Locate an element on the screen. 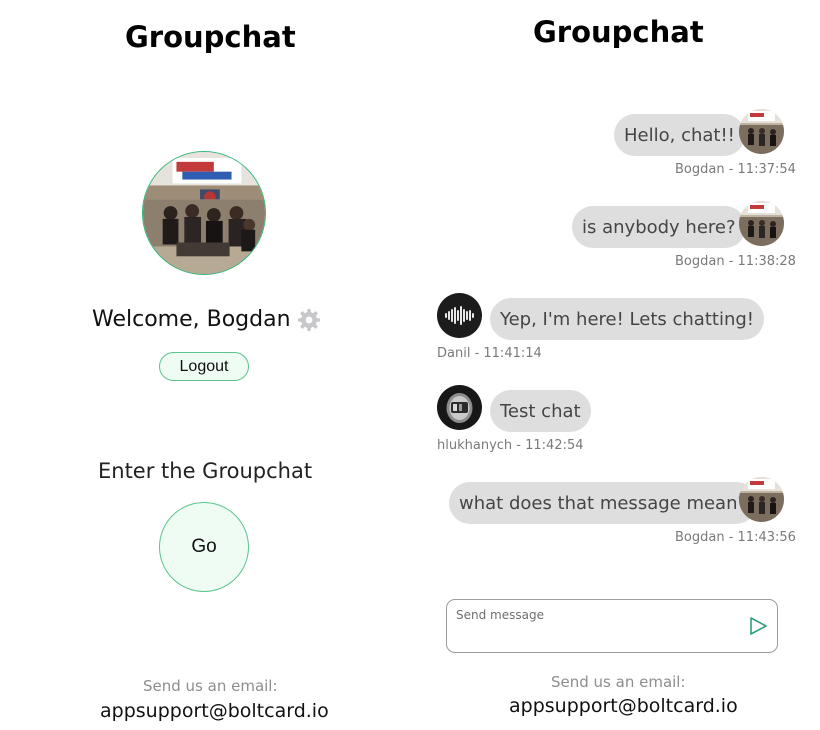 Image resolution: width=820 pixels, height=730 pixels. welcome-row: Welcome, Bogdan is located at coordinates (206, 319).